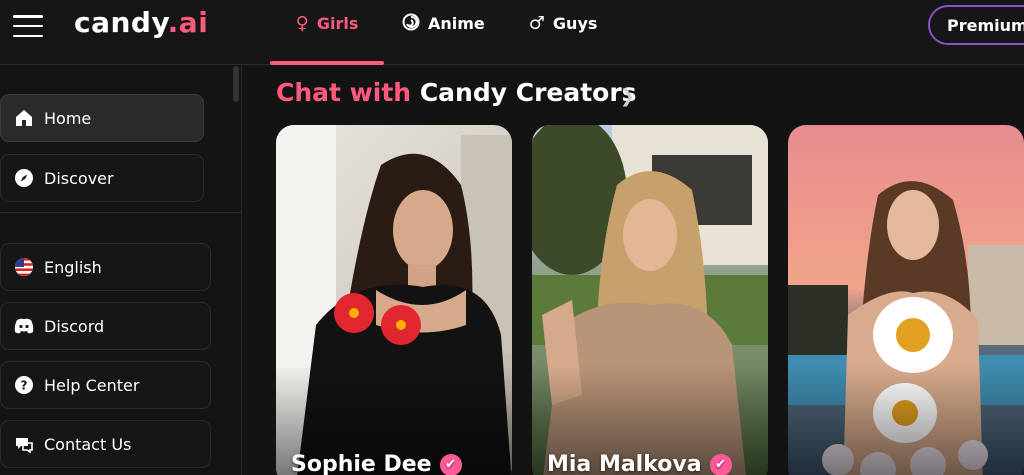 The width and height of the screenshot is (1024, 475). I want to click on section-title: Chat with Candy Creators, so click(456, 92).